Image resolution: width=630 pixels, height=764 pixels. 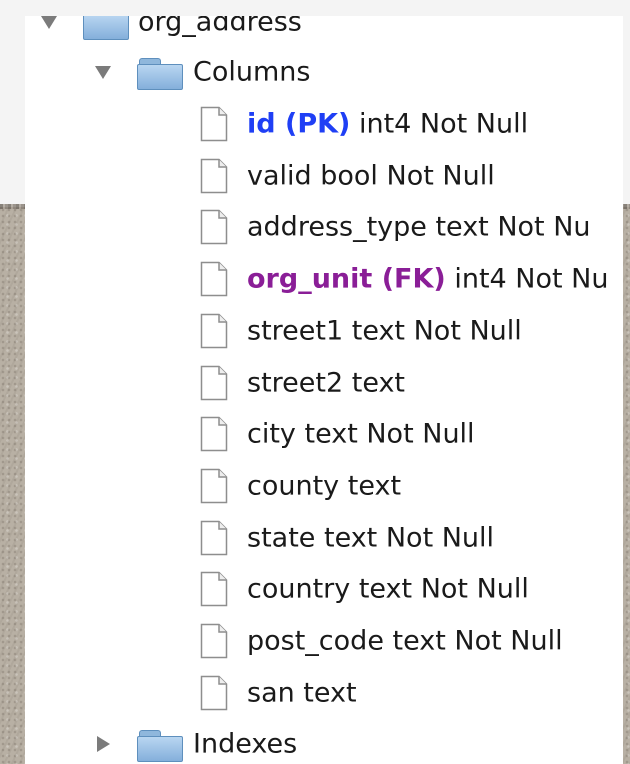 What do you see at coordinates (299, 124) in the screenshot?
I see `primary-key-name: id (PK)` at bounding box center [299, 124].